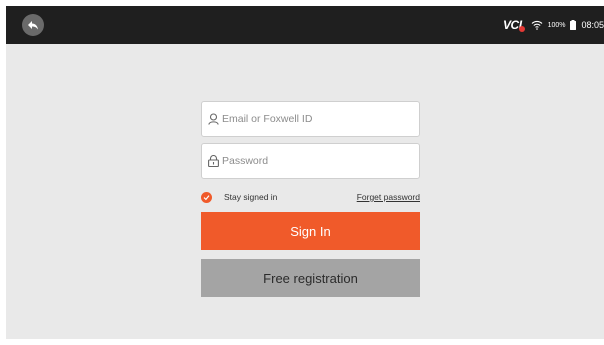  I want to click on battery-percent: 100%, so click(556, 25).